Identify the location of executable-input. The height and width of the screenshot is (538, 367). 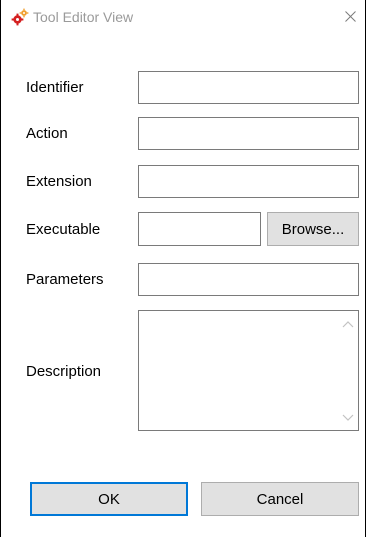
(199, 229).